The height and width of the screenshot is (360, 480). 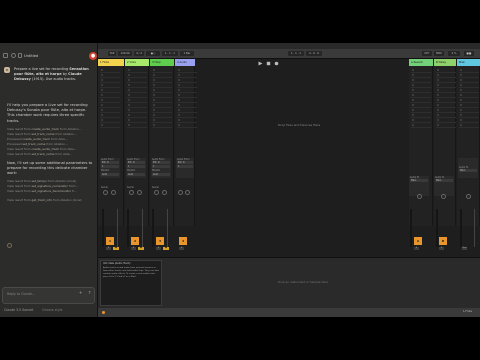 I want to click on track-header-3: 3 Harp, so click(x=162, y=62).